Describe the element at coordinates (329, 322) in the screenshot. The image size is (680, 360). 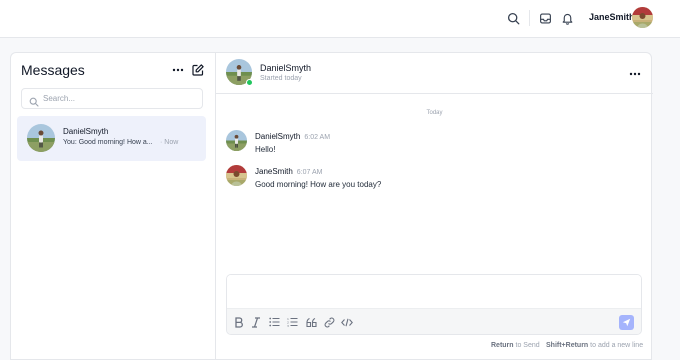
I see `link-icon` at that location.